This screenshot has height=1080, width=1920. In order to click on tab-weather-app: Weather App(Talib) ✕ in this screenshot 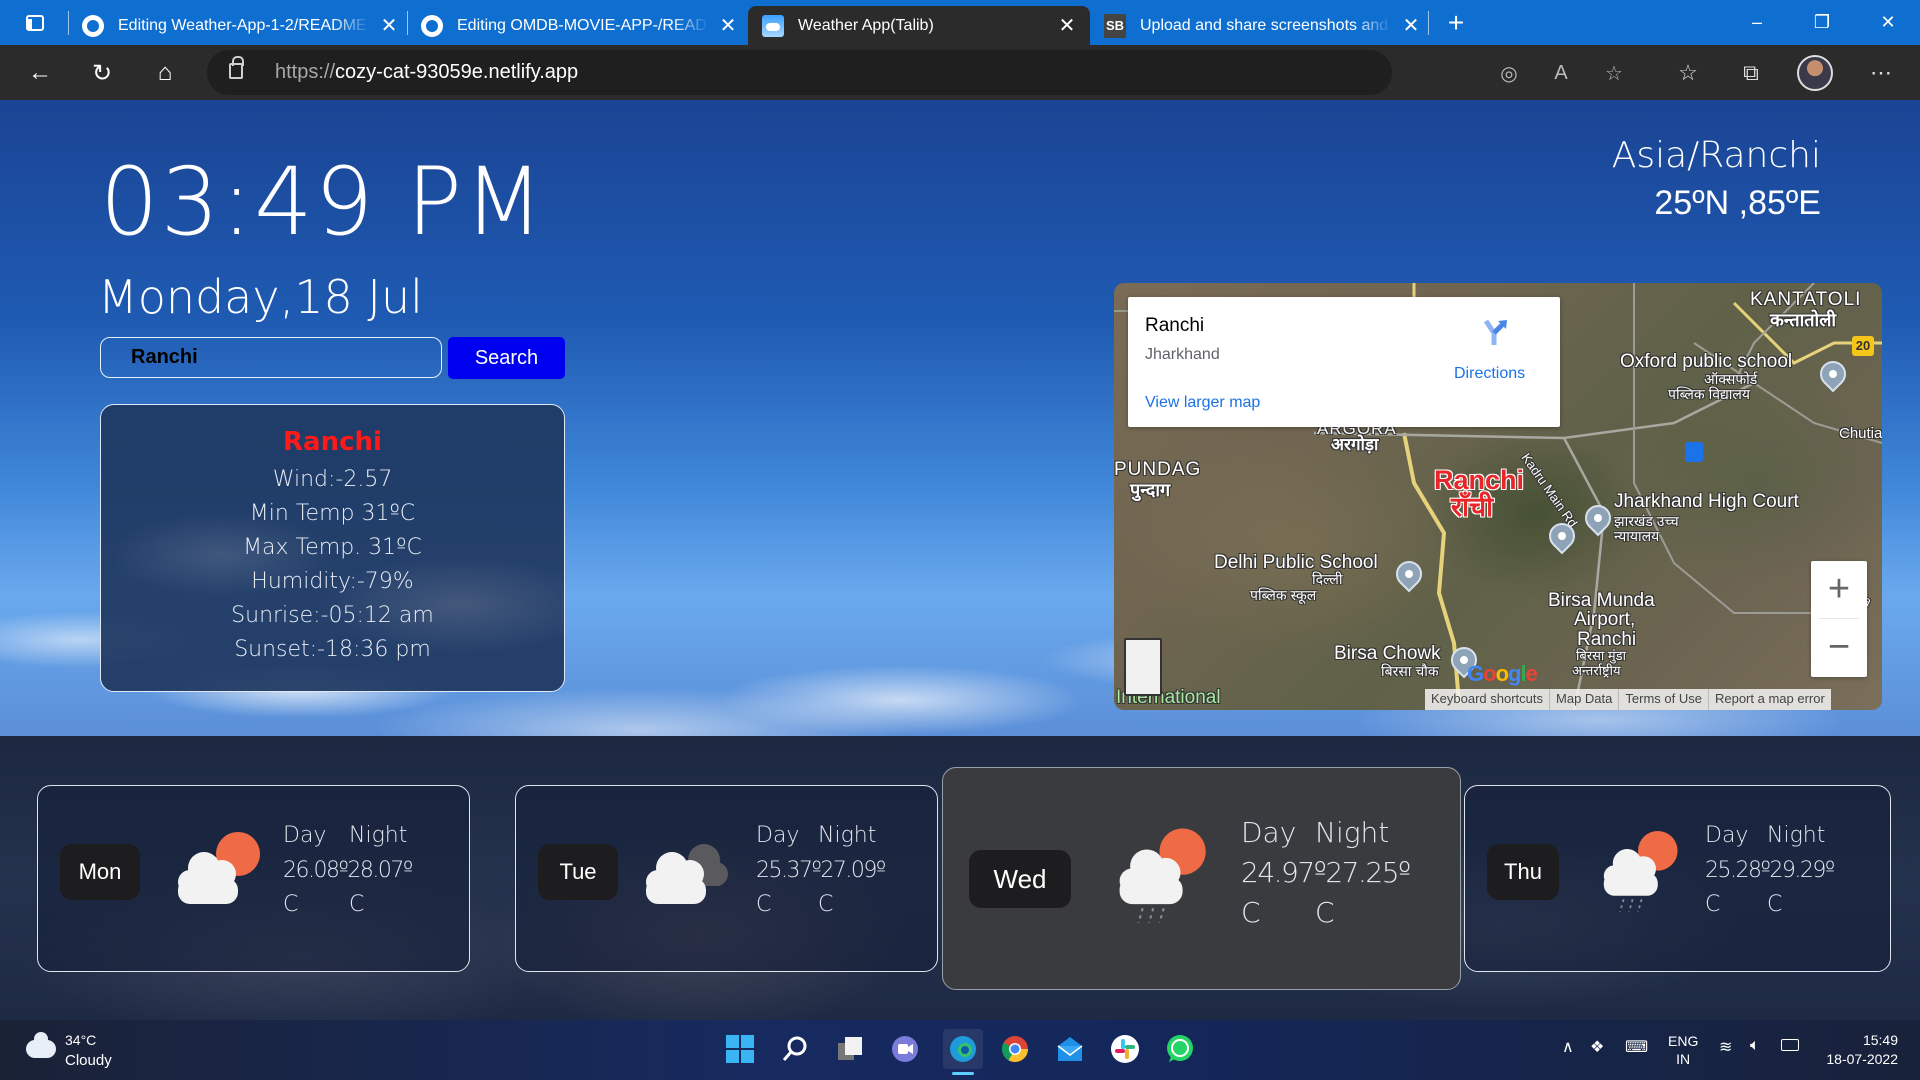, I will do `click(919, 25)`.